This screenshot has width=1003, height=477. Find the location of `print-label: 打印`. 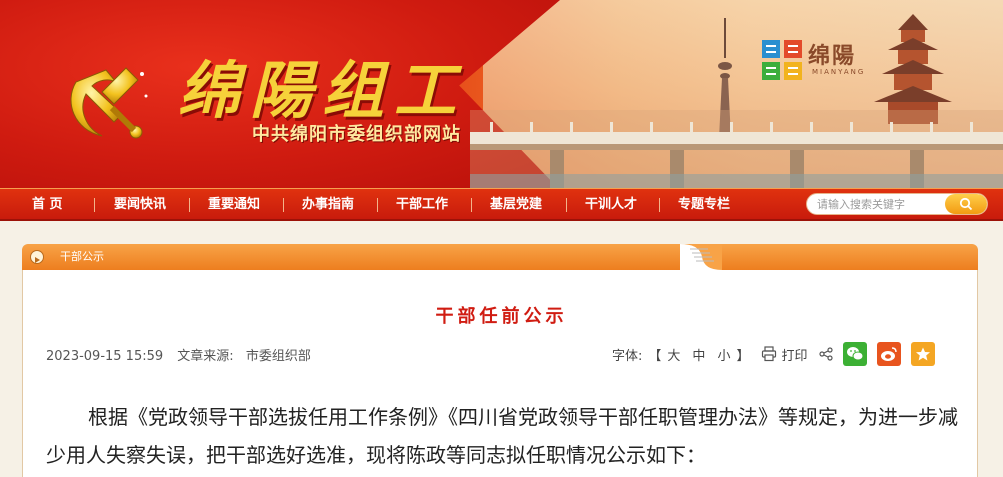

print-label: 打印 is located at coordinates (794, 356).